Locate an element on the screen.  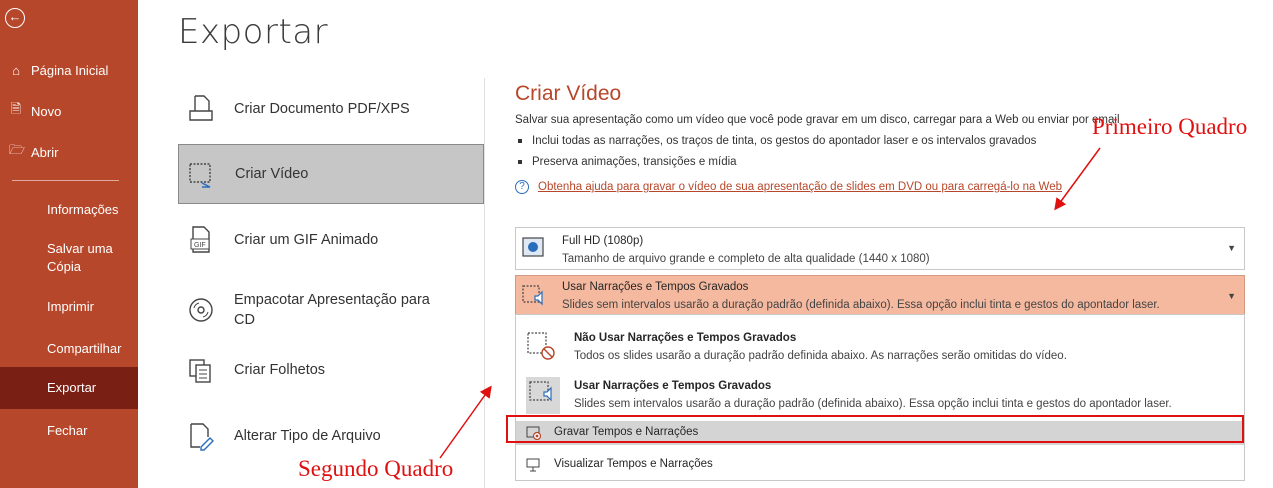
menu-item-label: Visualizar Tempos e Narrações is located at coordinates (633, 464).